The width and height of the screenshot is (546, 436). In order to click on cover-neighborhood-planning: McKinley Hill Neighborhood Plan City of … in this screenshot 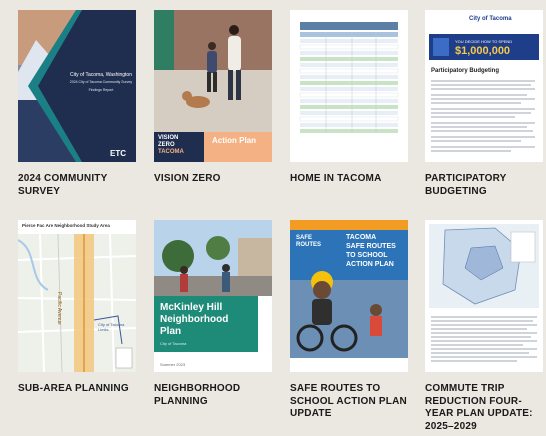, I will do `click(213, 296)`.